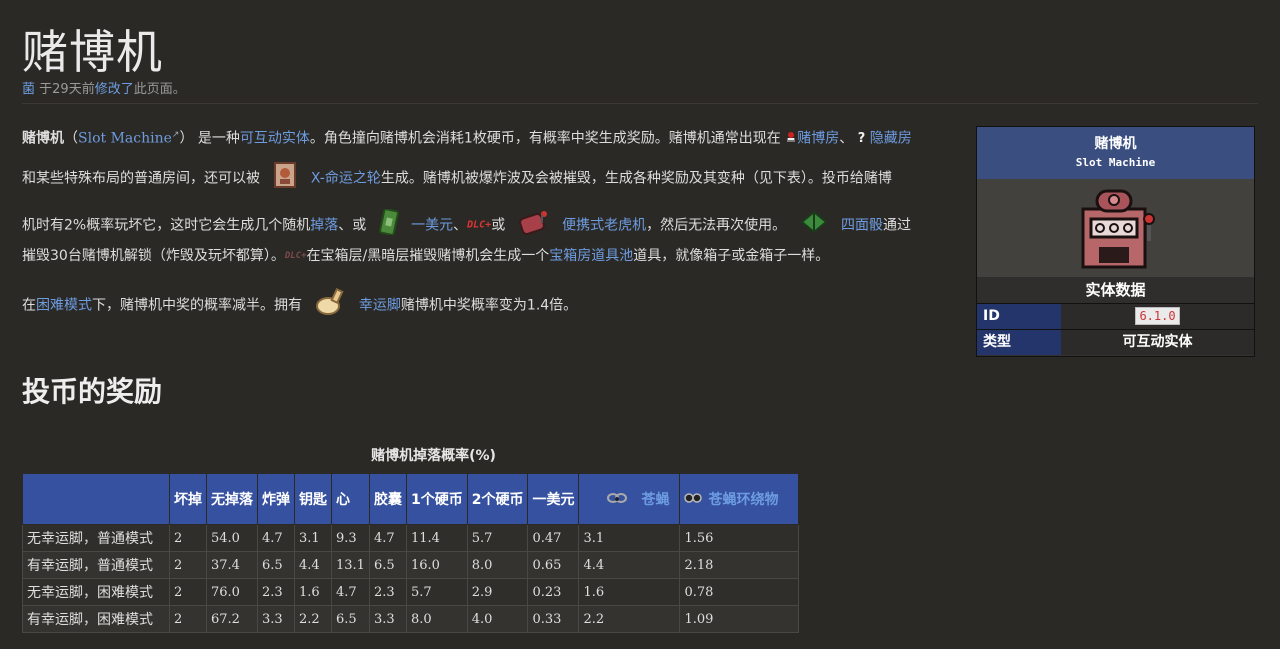 This screenshot has width=1280, height=649. What do you see at coordinates (743, 500) in the screenshot?
I see `fly-orbital-link: 苍蝇环绕物` at bounding box center [743, 500].